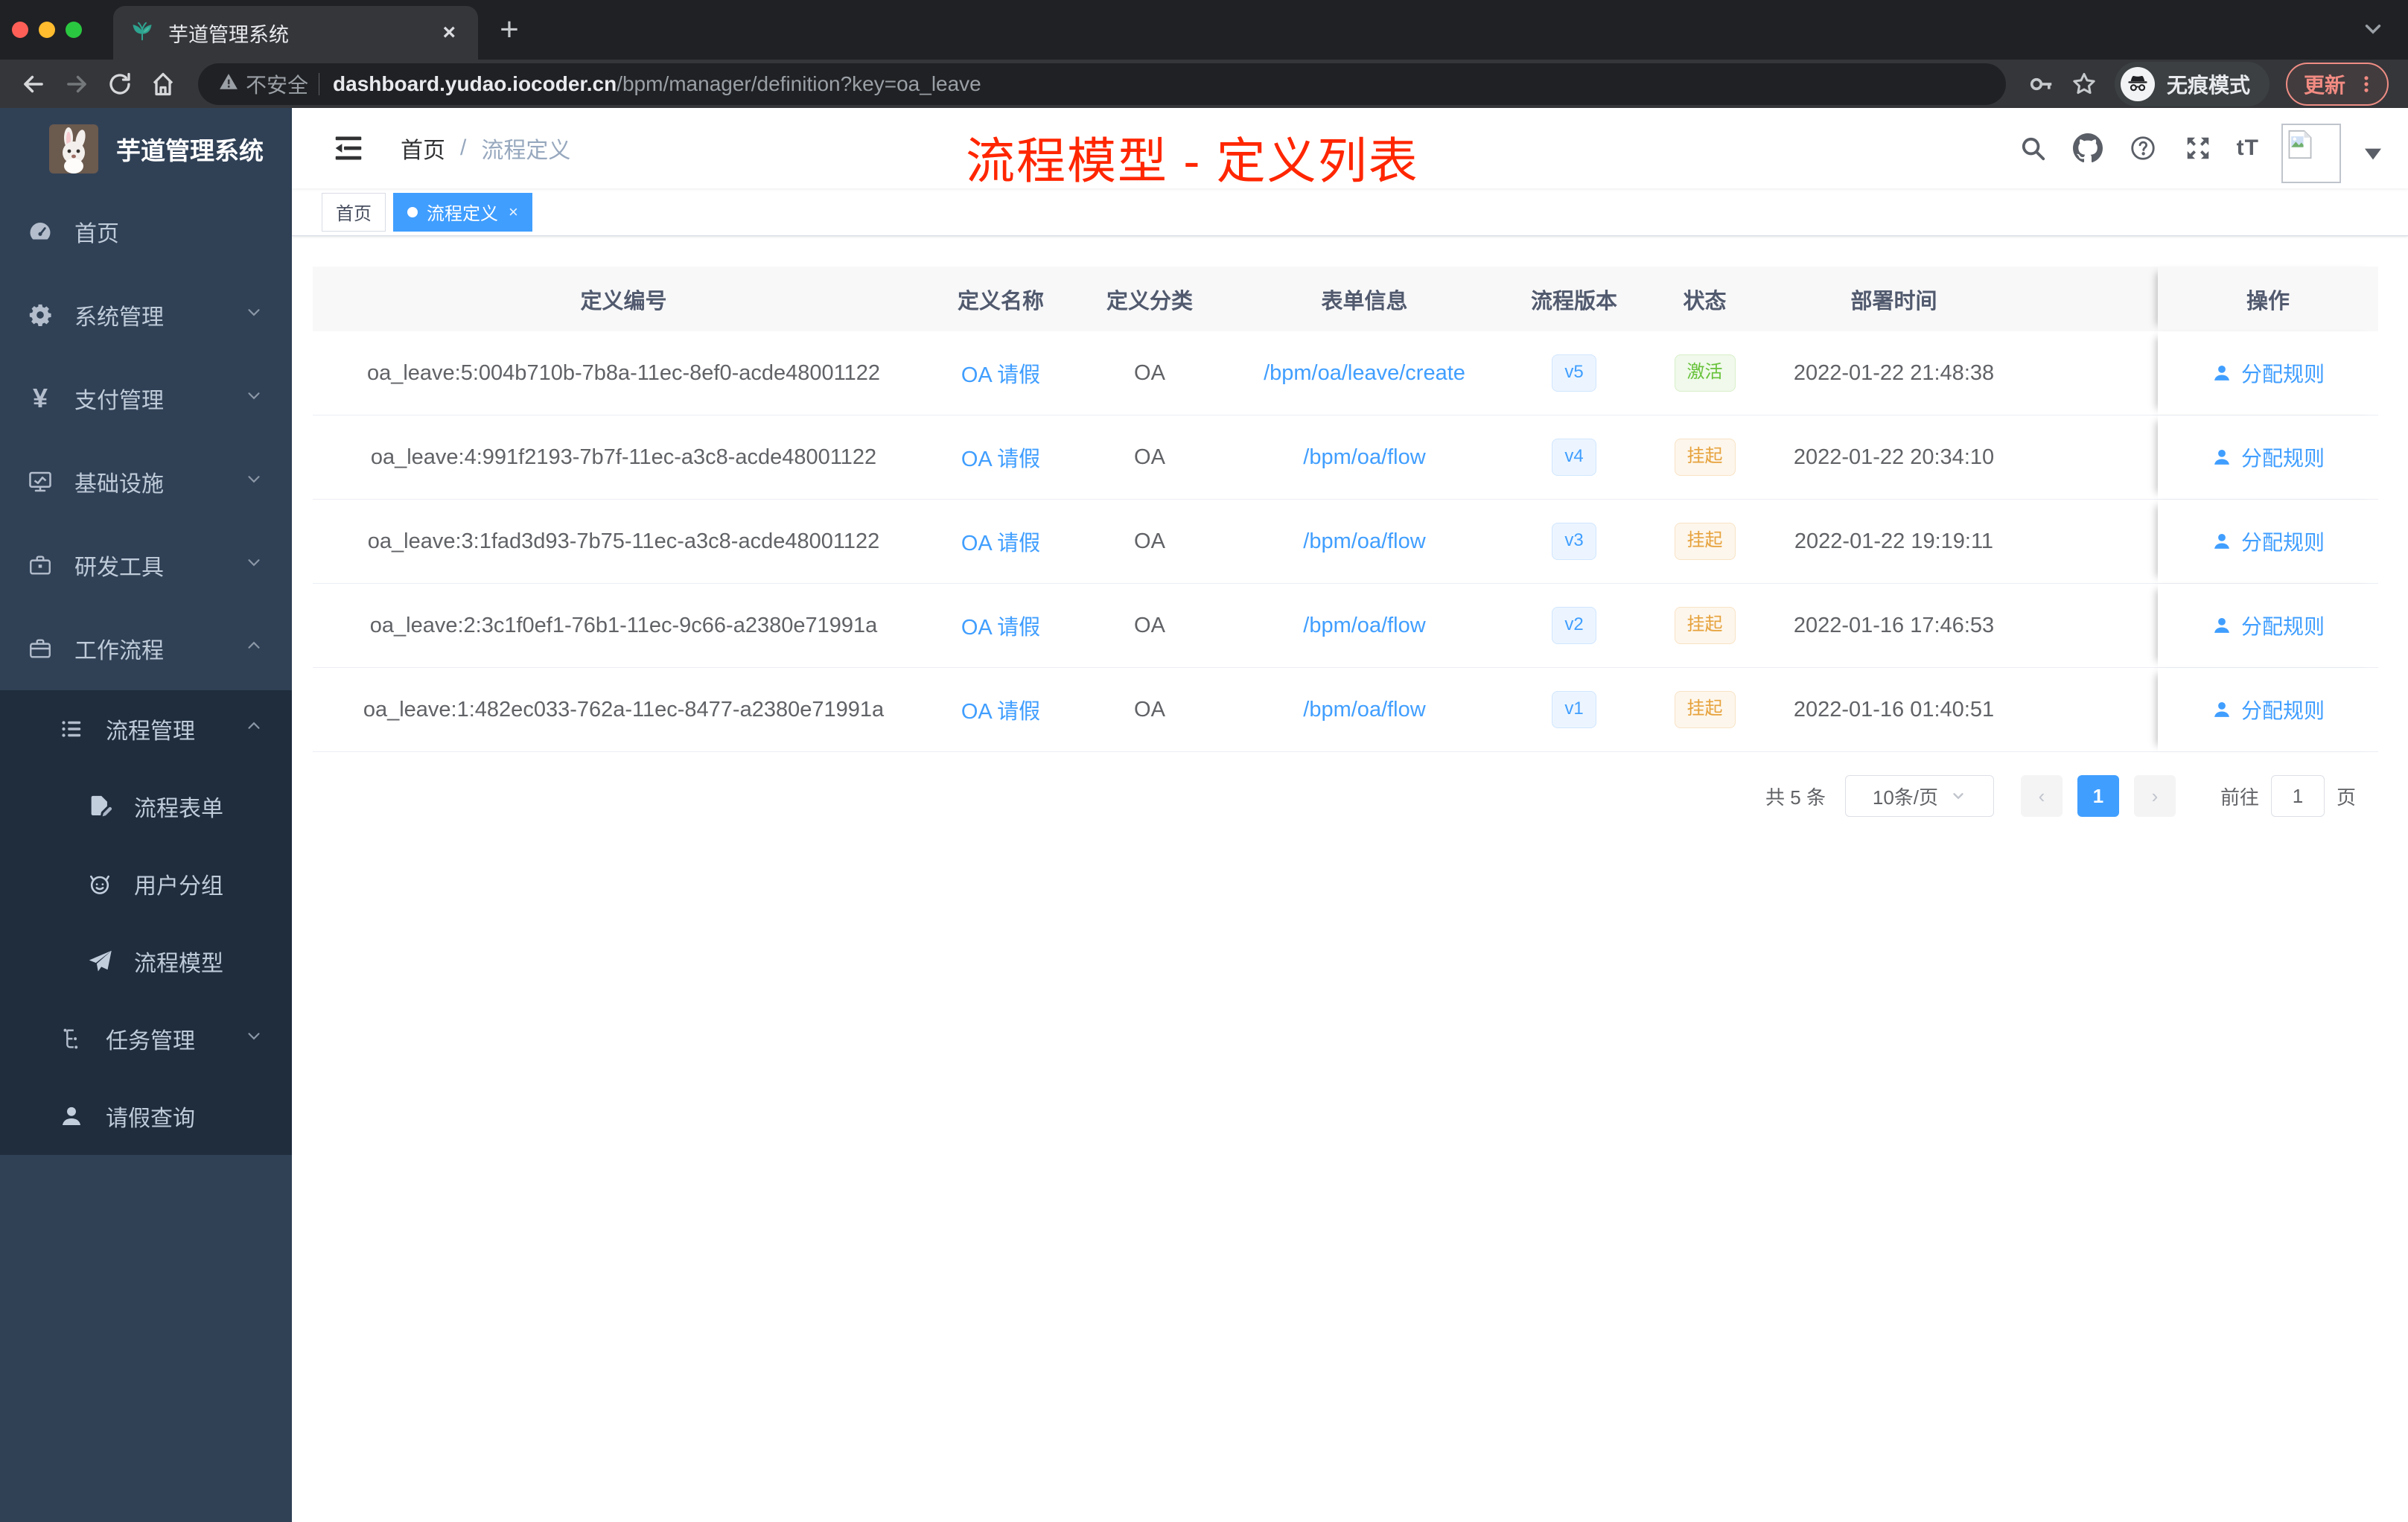  Describe the element at coordinates (146, 1116) in the screenshot. I see `sidebar-item-11: 请假查询` at that location.